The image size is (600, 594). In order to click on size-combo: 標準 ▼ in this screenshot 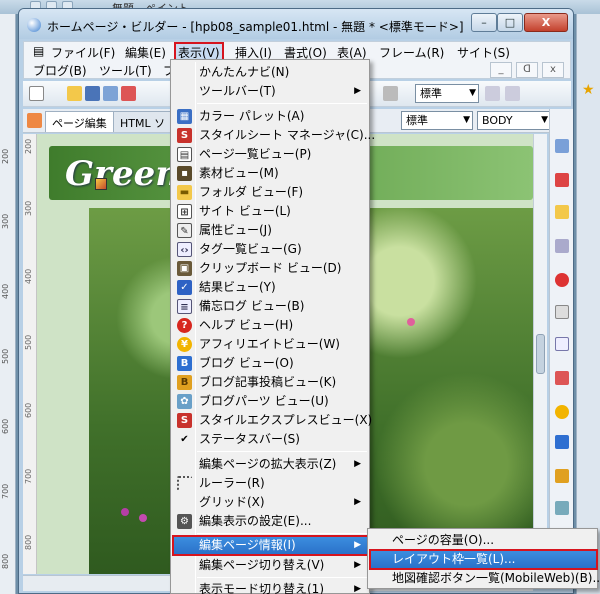, I will do `click(437, 120)`.